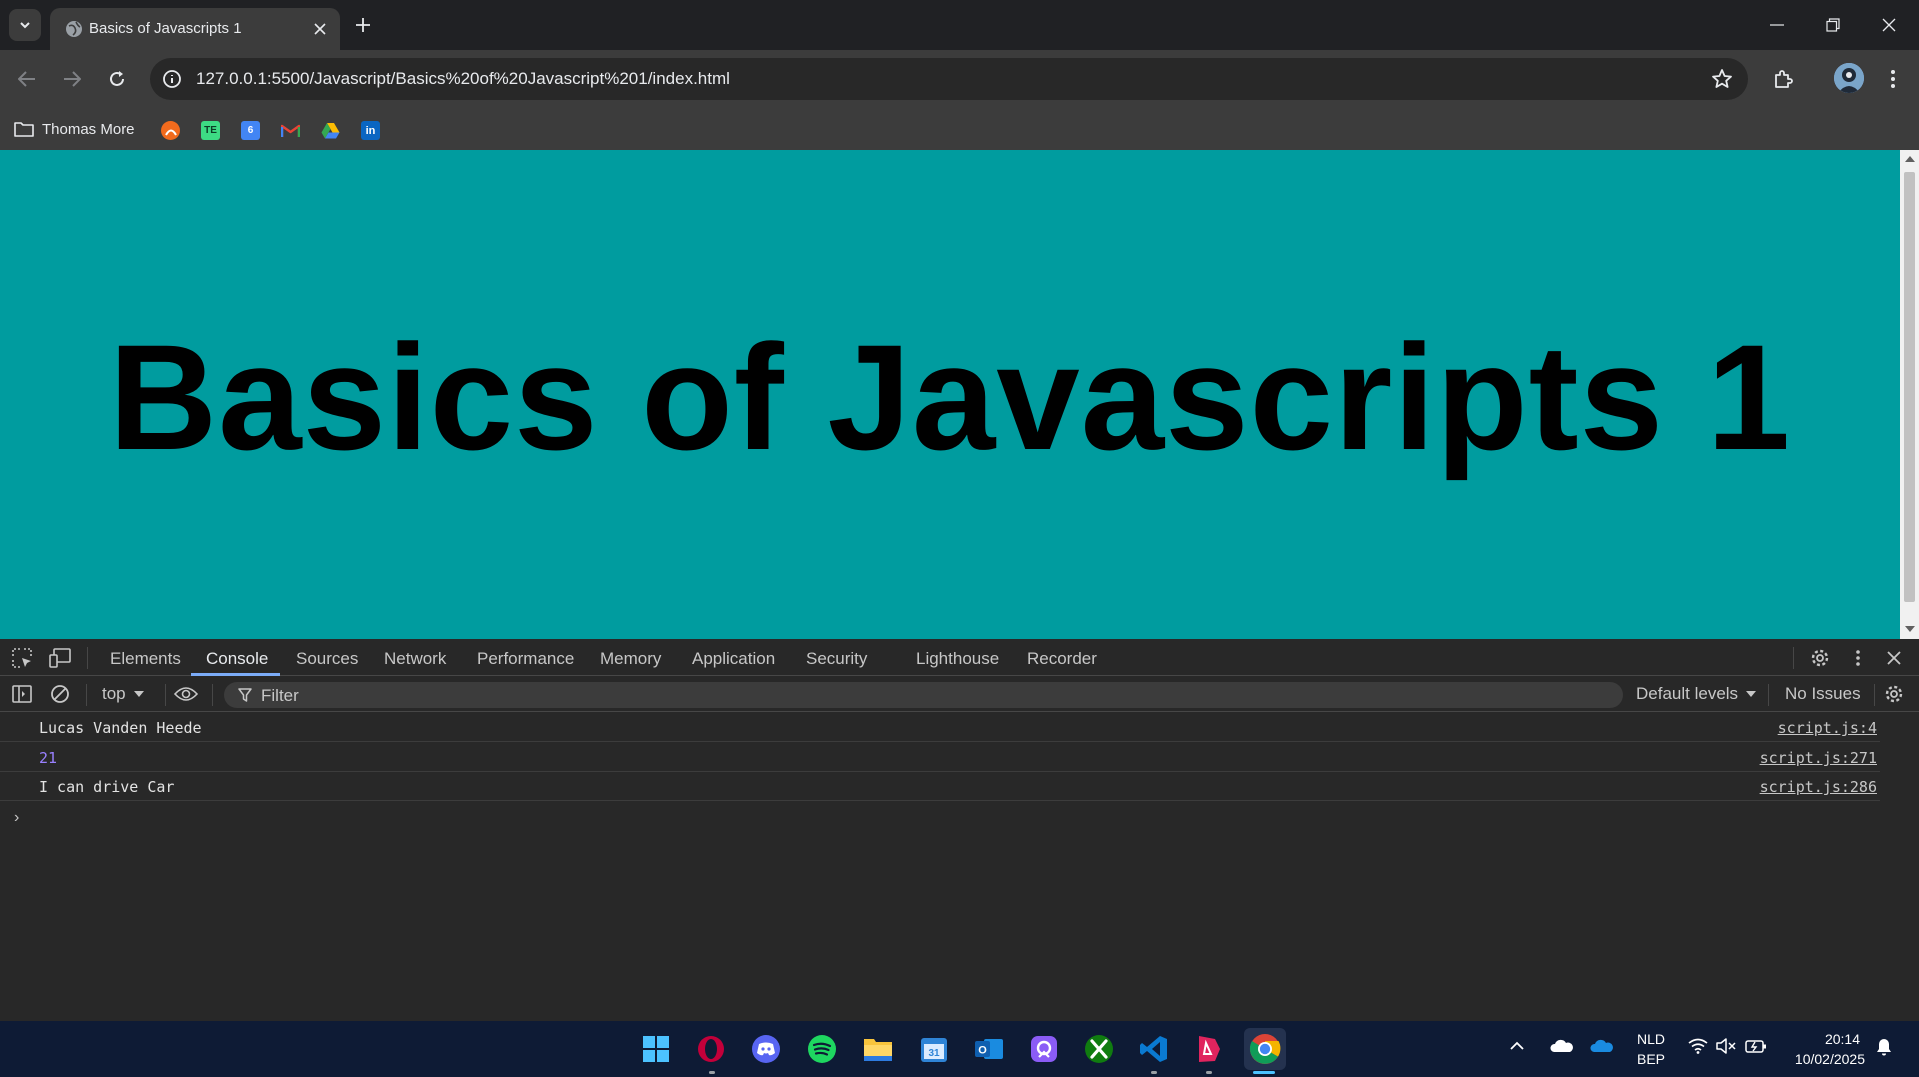 The image size is (1919, 1077). What do you see at coordinates (320, 29) in the screenshot?
I see `close-tab-button` at bounding box center [320, 29].